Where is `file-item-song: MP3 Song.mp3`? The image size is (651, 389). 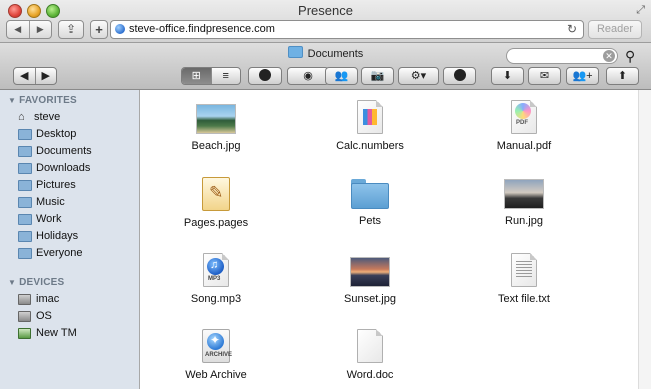 file-item-song: MP3 Song.mp3 is located at coordinates (216, 279).